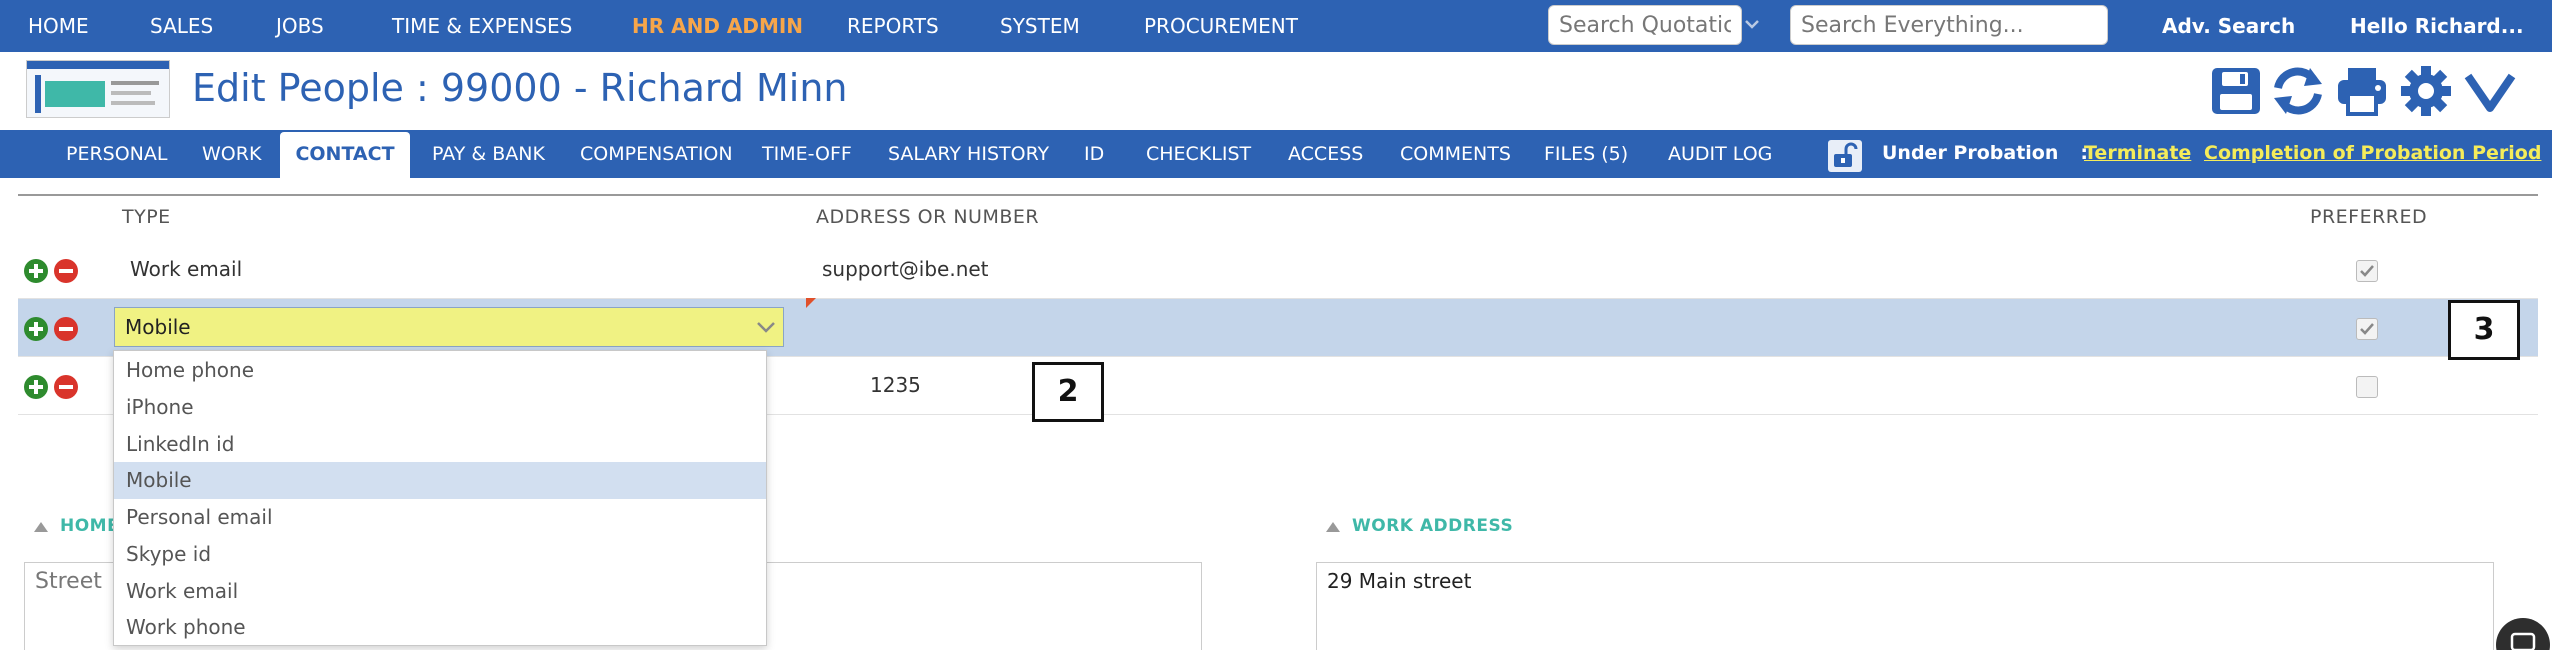 The height and width of the screenshot is (650, 2552). I want to click on tab-time-off: TIME-OFF, so click(807, 154).